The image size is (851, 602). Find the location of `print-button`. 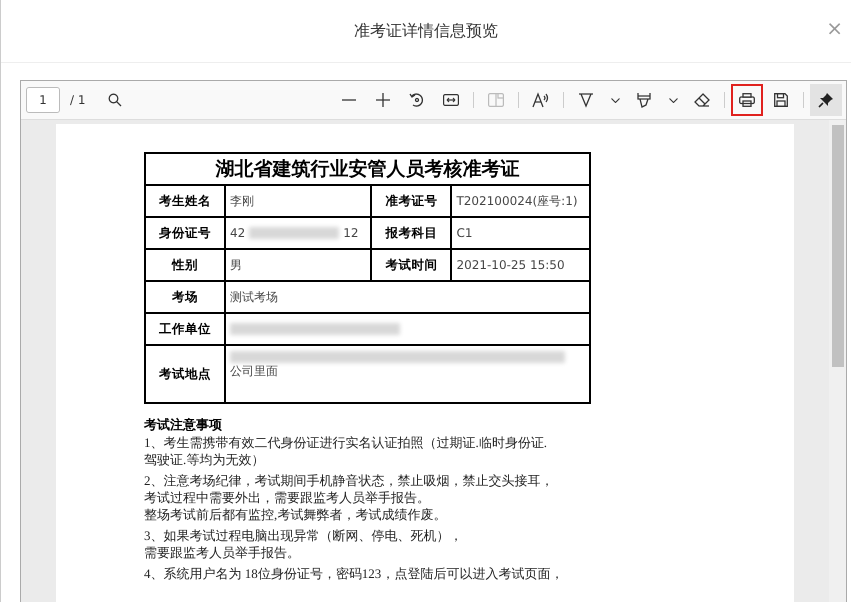

print-button is located at coordinates (747, 100).